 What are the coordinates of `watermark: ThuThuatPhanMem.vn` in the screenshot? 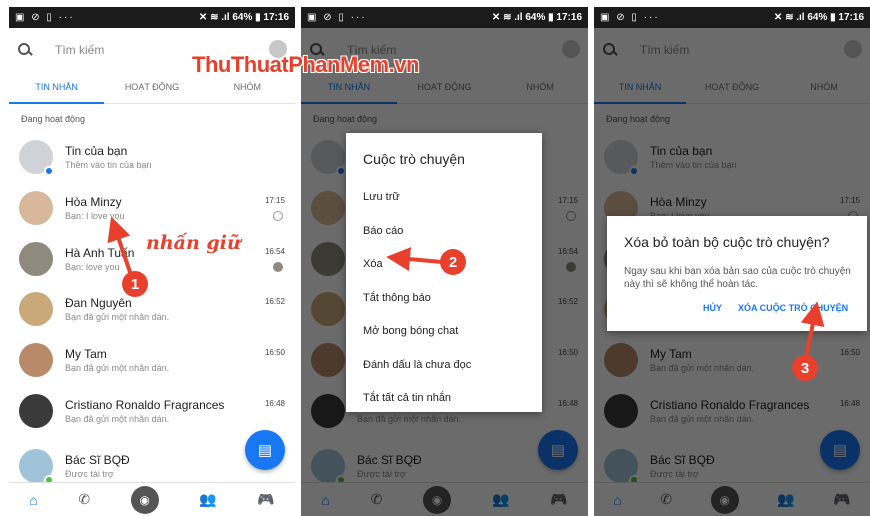 It's located at (305, 64).